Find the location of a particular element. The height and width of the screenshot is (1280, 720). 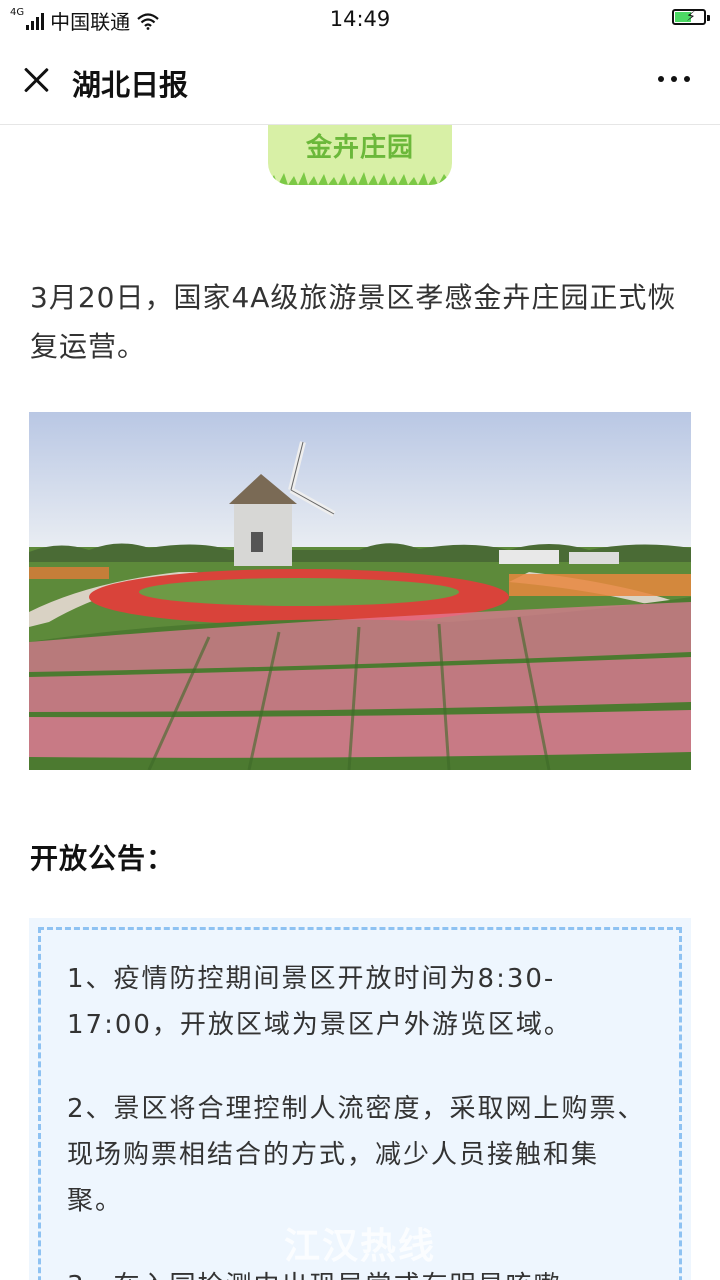

more-icon is located at coordinates (674, 79).